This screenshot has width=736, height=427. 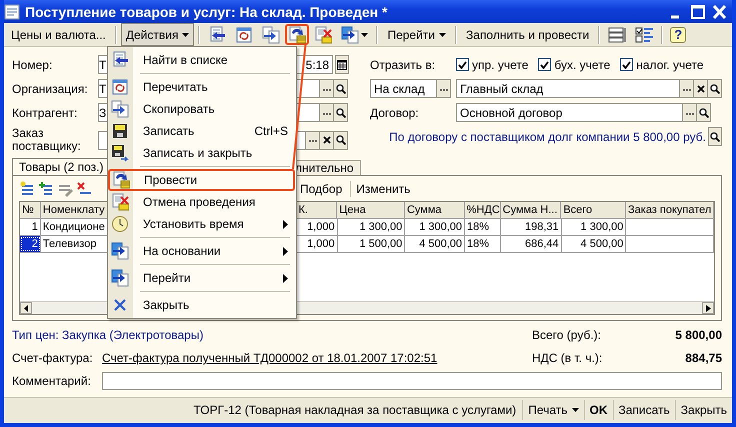 What do you see at coordinates (708, 308) in the screenshot?
I see `scroll-right-icon` at bounding box center [708, 308].